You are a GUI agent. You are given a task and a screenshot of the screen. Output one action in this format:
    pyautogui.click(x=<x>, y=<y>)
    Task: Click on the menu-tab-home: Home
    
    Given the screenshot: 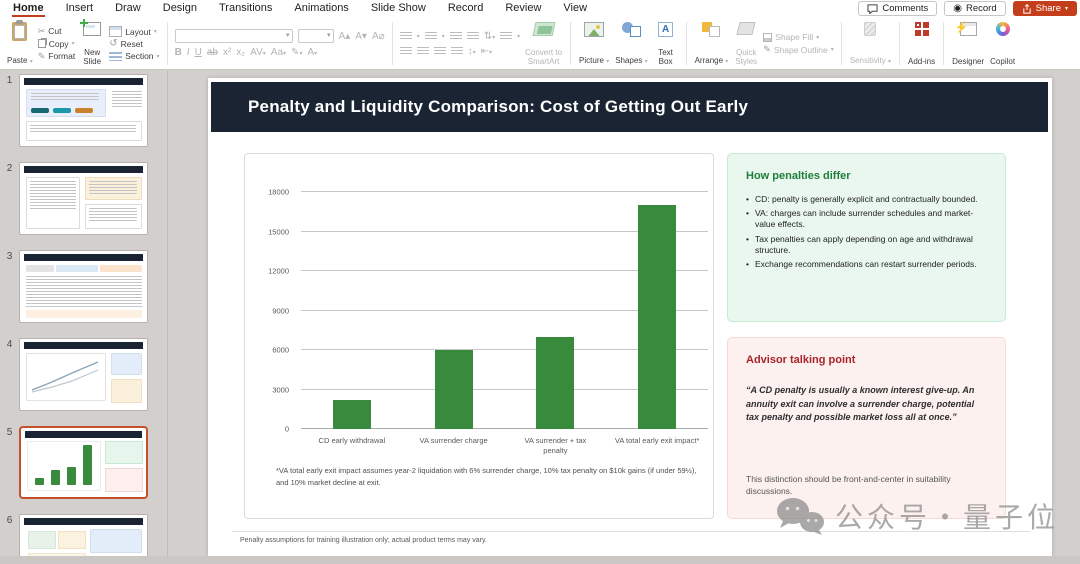 What is the action you would take?
    pyautogui.click(x=28, y=9)
    